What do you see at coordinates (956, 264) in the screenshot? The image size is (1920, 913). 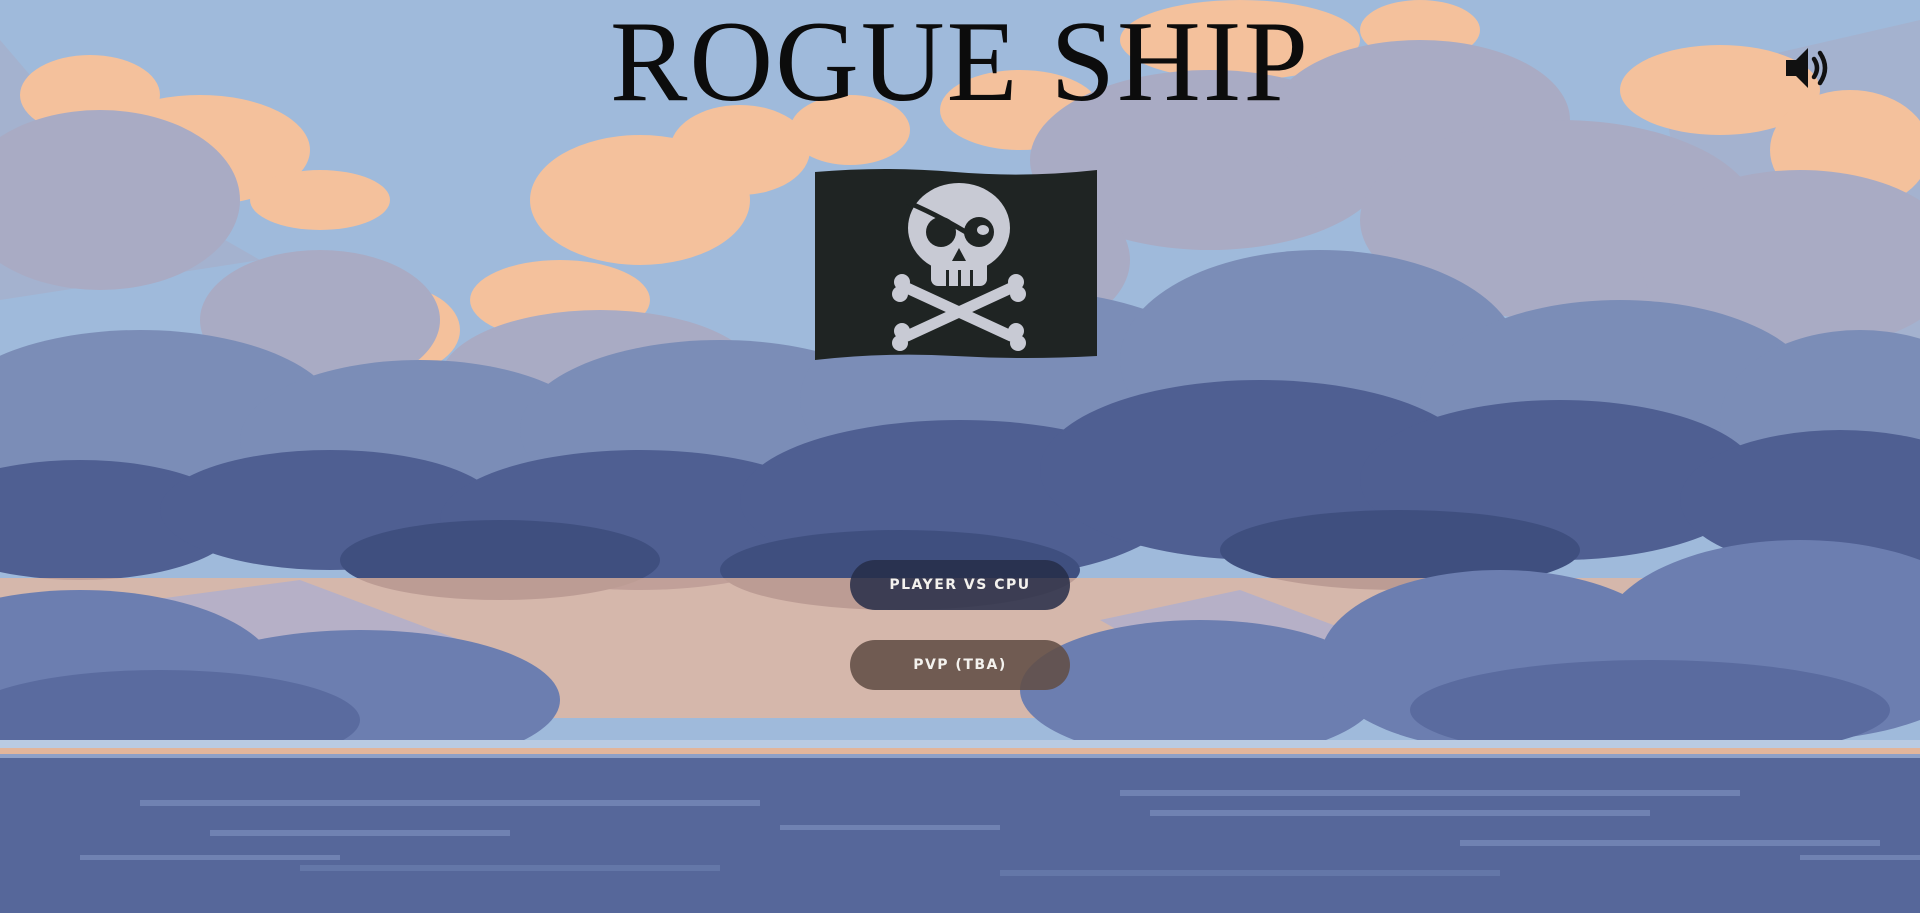 I see `jolly-roger-flag-icon` at bounding box center [956, 264].